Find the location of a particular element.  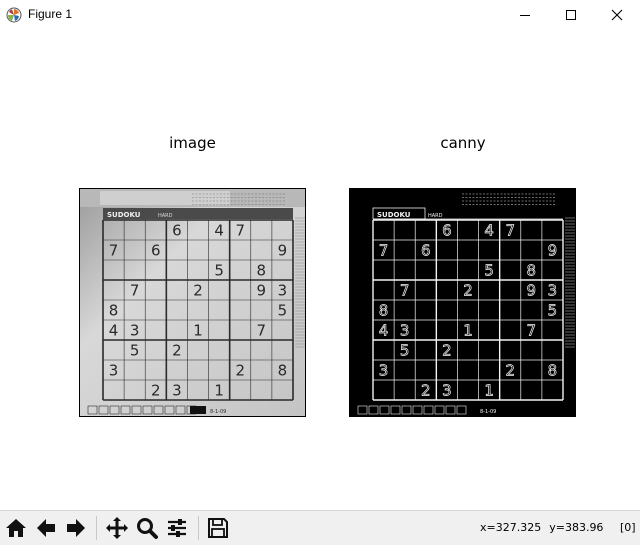

pan-button is located at coordinates (117, 528).